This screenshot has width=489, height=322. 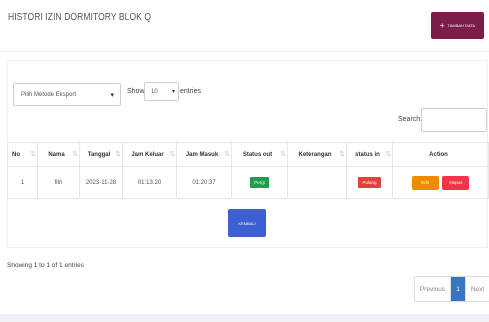 I want to click on search-input, so click(x=454, y=120).